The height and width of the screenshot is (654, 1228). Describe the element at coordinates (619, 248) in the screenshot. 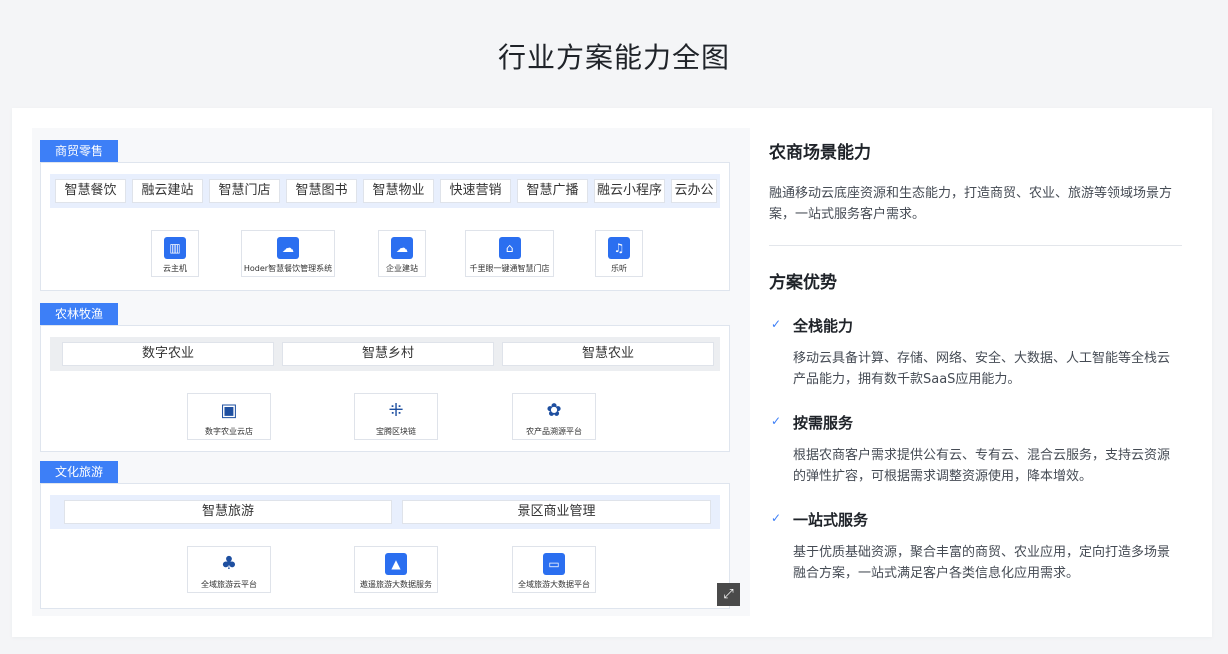

I see `headphones-icon: ♫` at that location.